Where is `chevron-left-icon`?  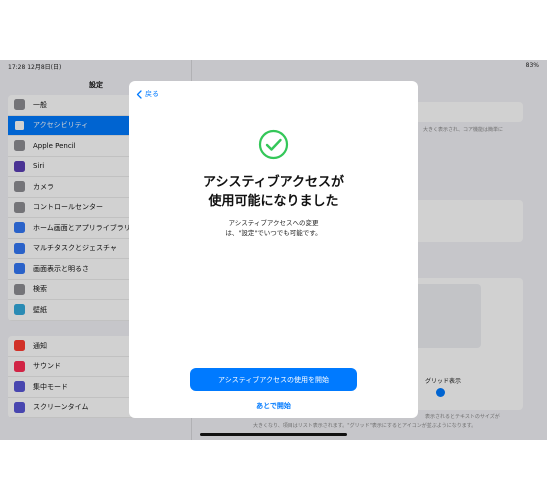
chevron-left-icon is located at coordinates (139, 94).